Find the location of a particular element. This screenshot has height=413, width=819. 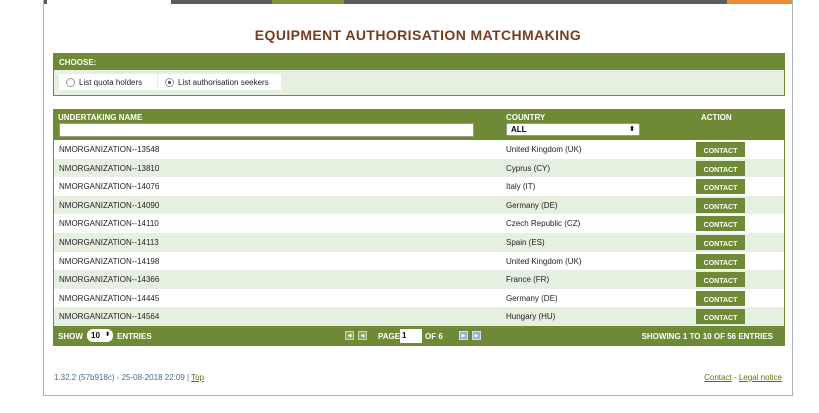

contact-link: Contact is located at coordinates (718, 377).